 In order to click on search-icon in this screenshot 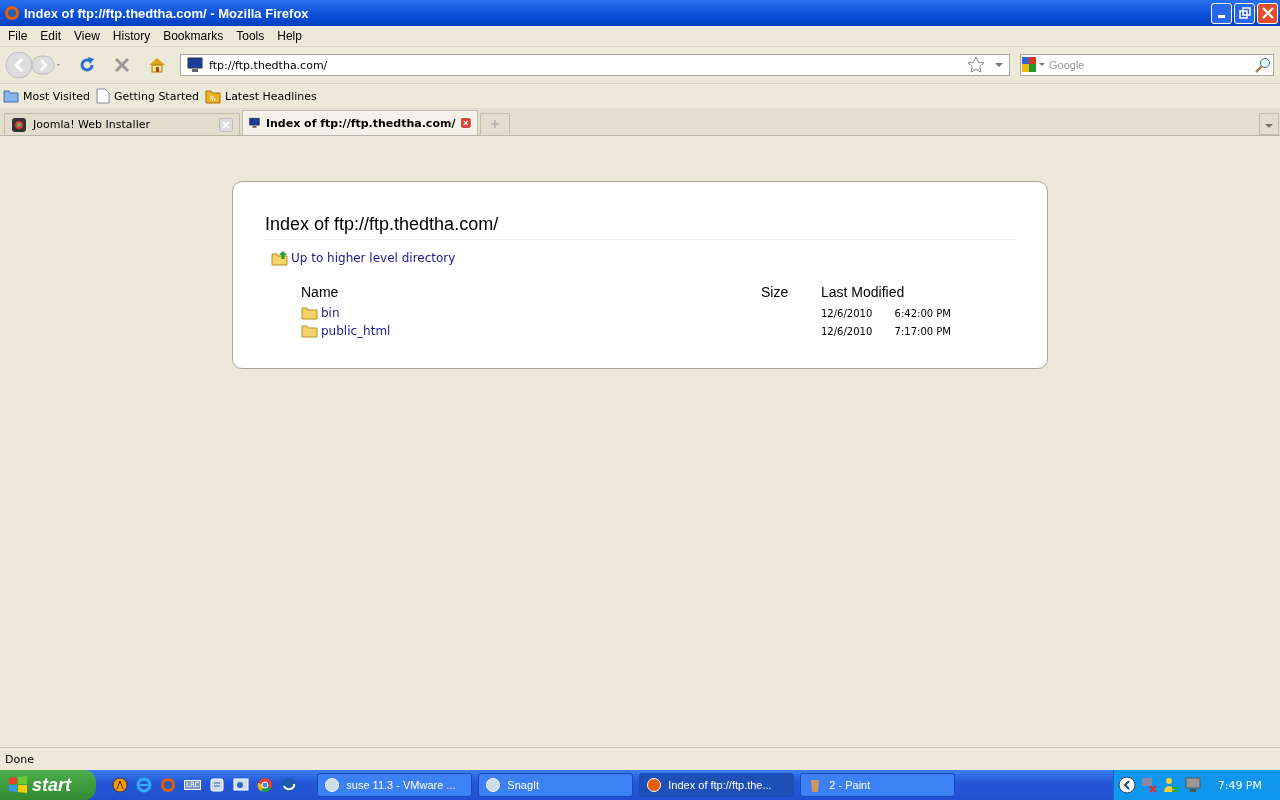, I will do `click(1263, 65)`.